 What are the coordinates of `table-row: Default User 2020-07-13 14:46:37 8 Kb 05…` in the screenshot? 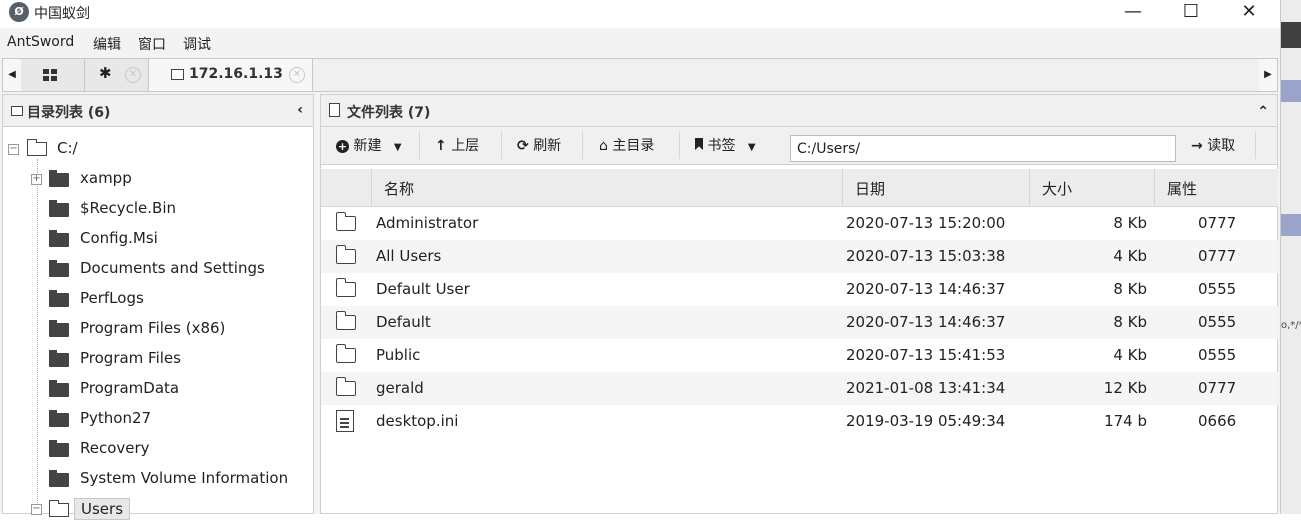 It's located at (799, 289).